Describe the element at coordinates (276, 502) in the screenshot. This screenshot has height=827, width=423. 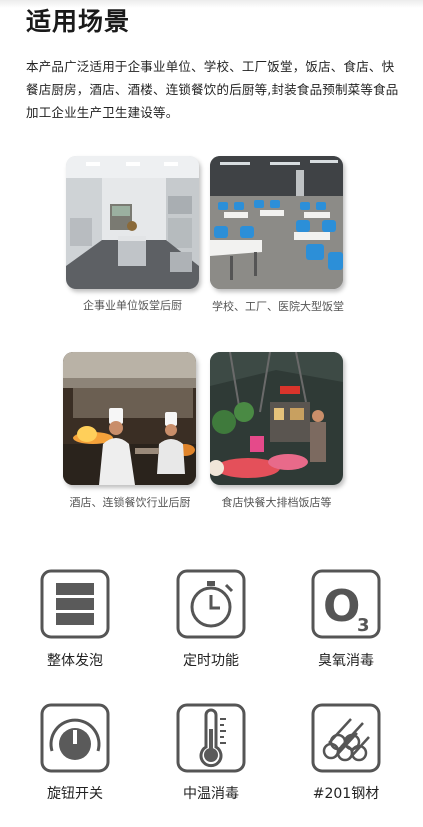
I see `scene-caption-4: 食店快餐大排档饭店等` at that location.